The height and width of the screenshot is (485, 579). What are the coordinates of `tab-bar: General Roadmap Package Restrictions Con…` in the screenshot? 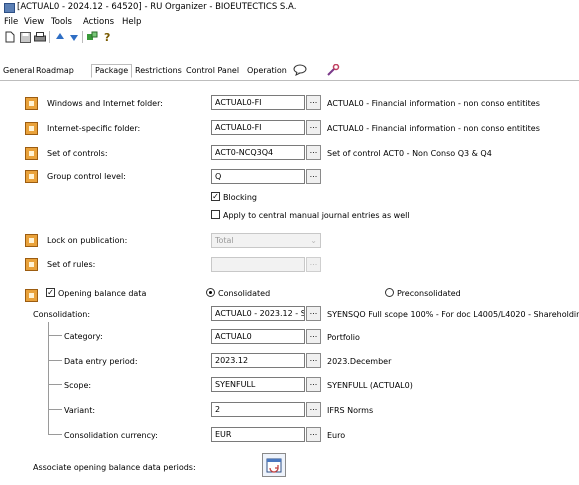 It's located at (289, 72).